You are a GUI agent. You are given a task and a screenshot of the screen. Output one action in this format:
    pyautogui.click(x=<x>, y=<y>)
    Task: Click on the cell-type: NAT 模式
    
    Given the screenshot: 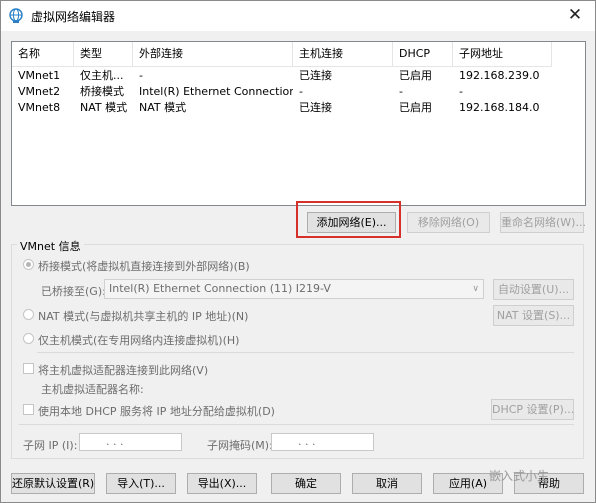 What is the action you would take?
    pyautogui.click(x=104, y=107)
    